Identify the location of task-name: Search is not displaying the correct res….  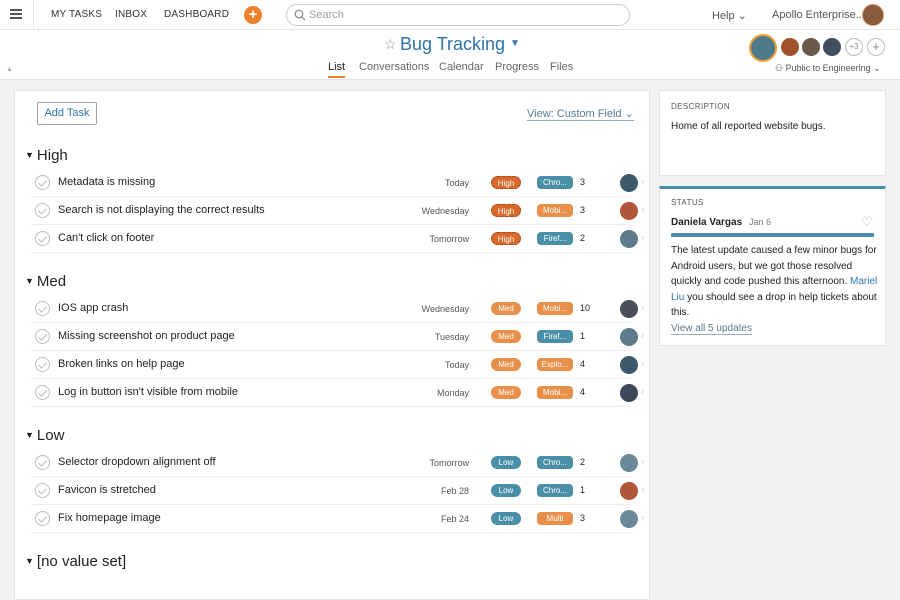
(161, 210).